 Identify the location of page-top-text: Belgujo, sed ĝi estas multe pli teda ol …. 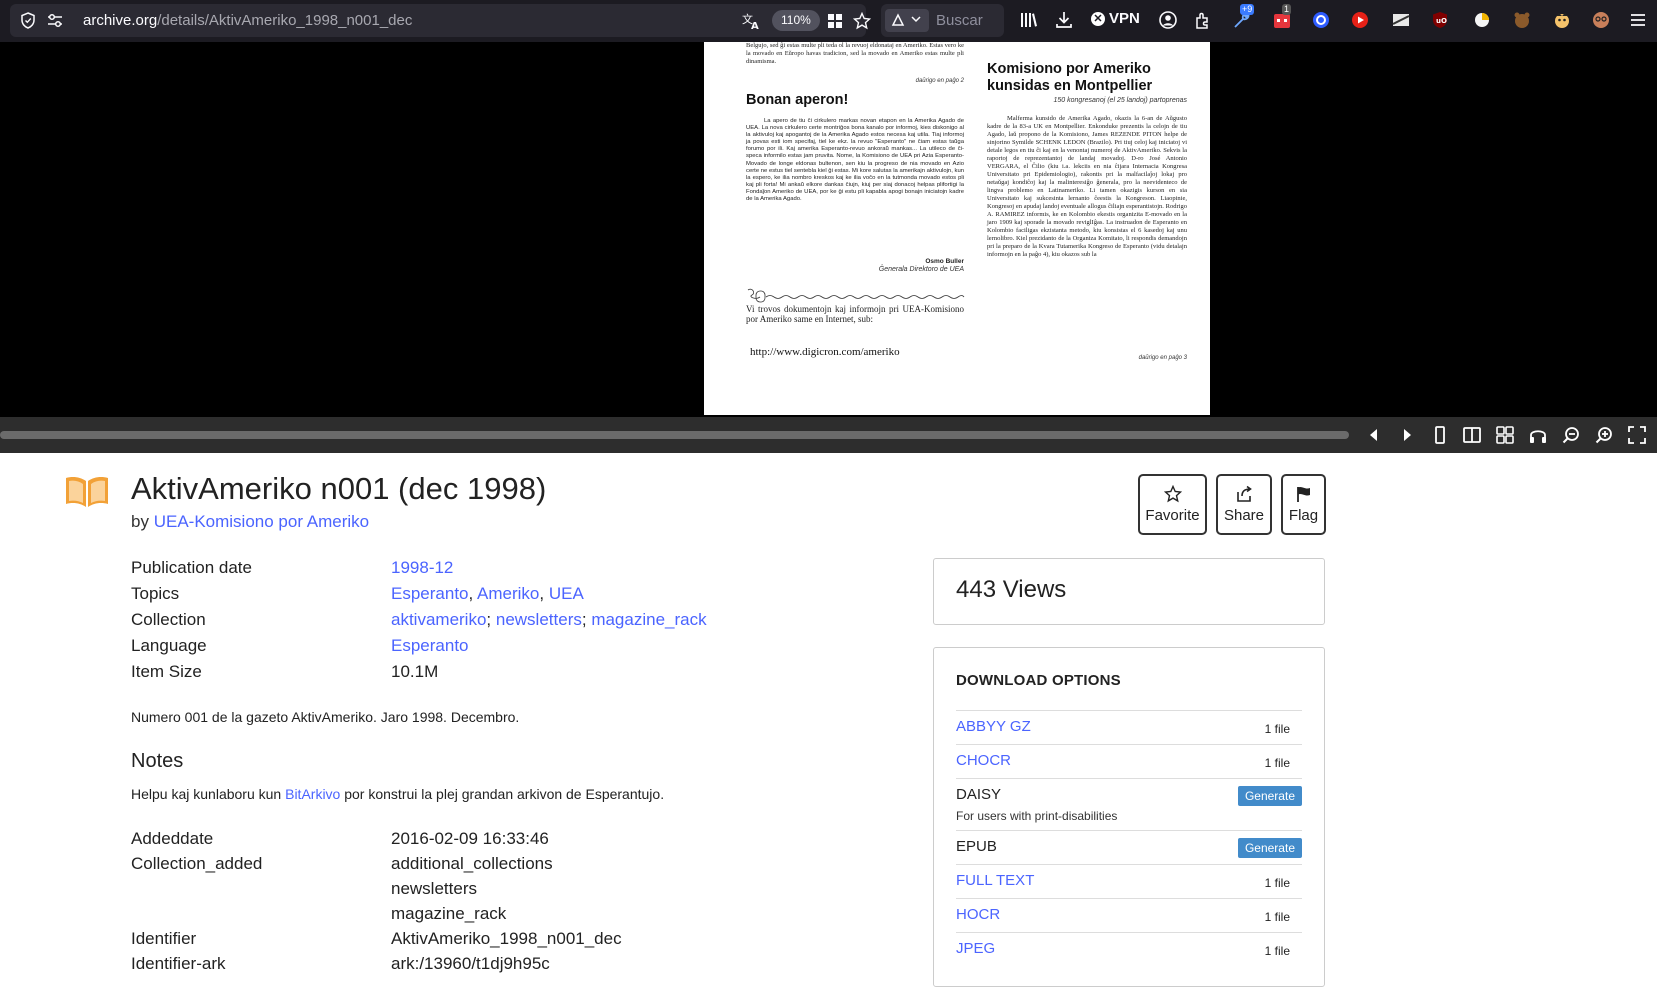
(855, 53).